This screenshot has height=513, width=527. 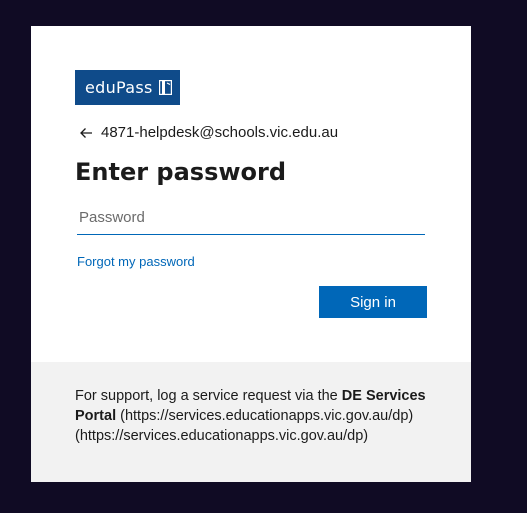 I want to click on edupass-logo: eduPass, so click(x=127, y=87).